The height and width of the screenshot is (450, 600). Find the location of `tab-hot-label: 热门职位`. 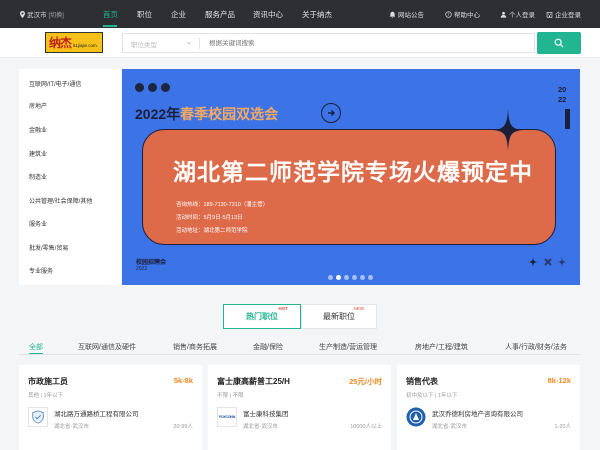

tab-hot-label: 热门职位 is located at coordinates (262, 316).